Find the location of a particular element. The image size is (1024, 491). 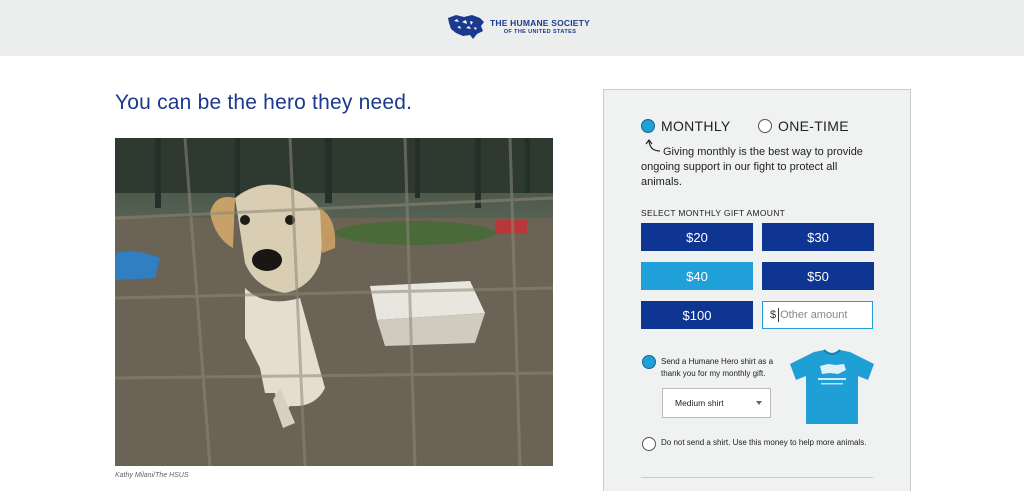

text-cursor is located at coordinates (779, 315).